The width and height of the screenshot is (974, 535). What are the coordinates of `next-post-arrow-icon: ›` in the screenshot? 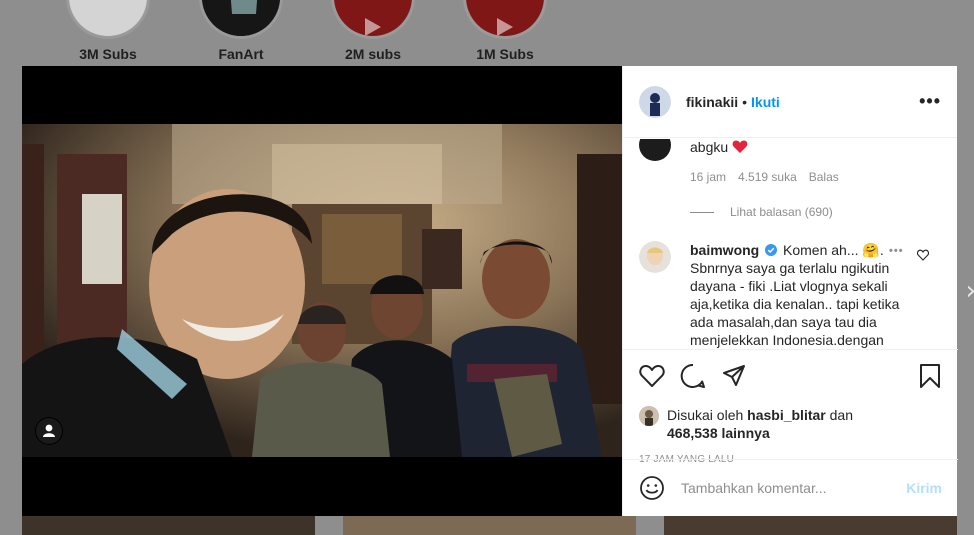 It's located at (970, 291).